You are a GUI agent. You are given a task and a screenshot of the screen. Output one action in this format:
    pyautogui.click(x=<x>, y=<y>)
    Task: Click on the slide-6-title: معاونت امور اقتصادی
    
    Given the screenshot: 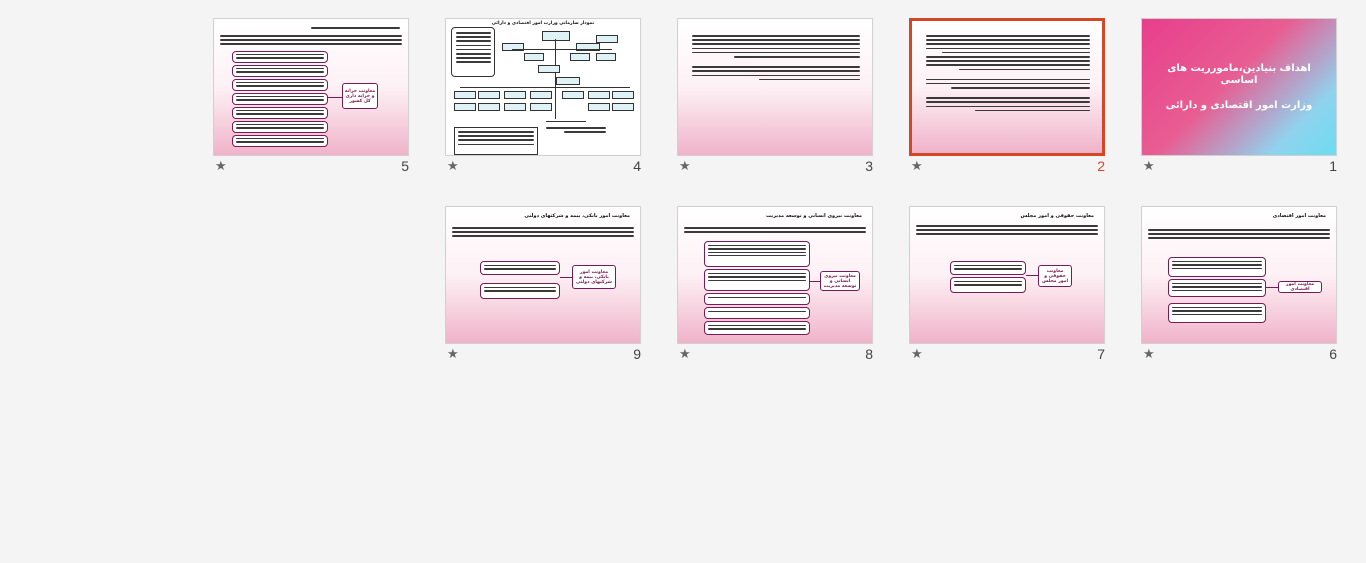 What is the action you would take?
    pyautogui.click(x=1299, y=216)
    